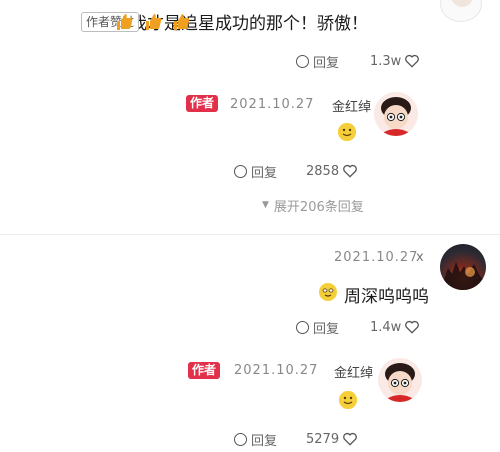  I want to click on drool-emoji-icon, so click(328, 294).